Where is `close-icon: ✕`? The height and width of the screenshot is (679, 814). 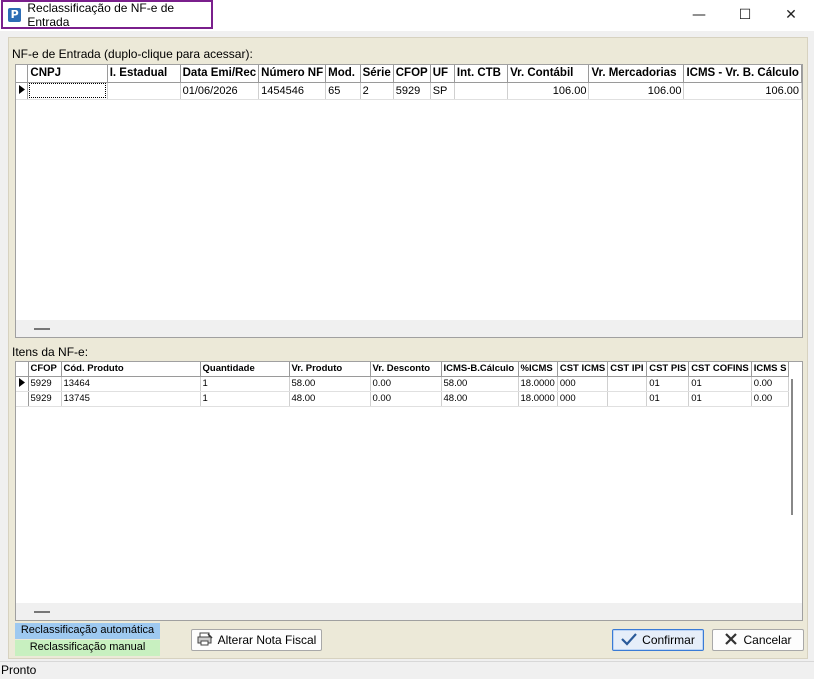
close-icon: ✕ is located at coordinates (791, 15).